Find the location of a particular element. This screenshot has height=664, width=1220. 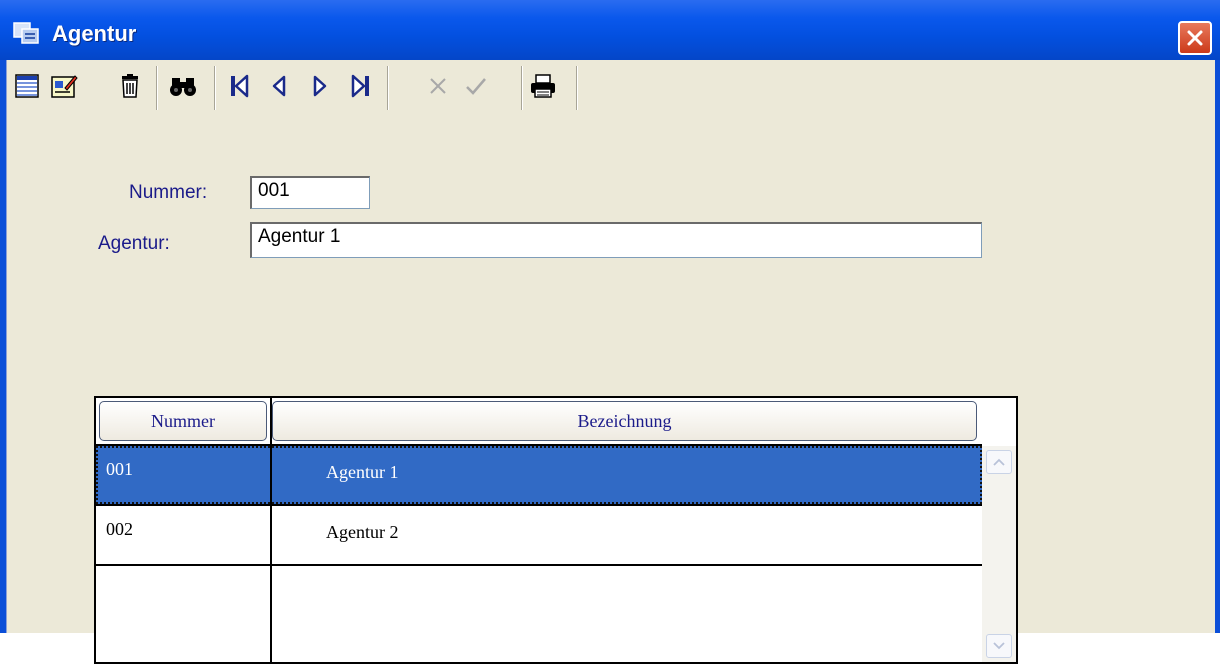

toolbar is located at coordinates (611, 89).